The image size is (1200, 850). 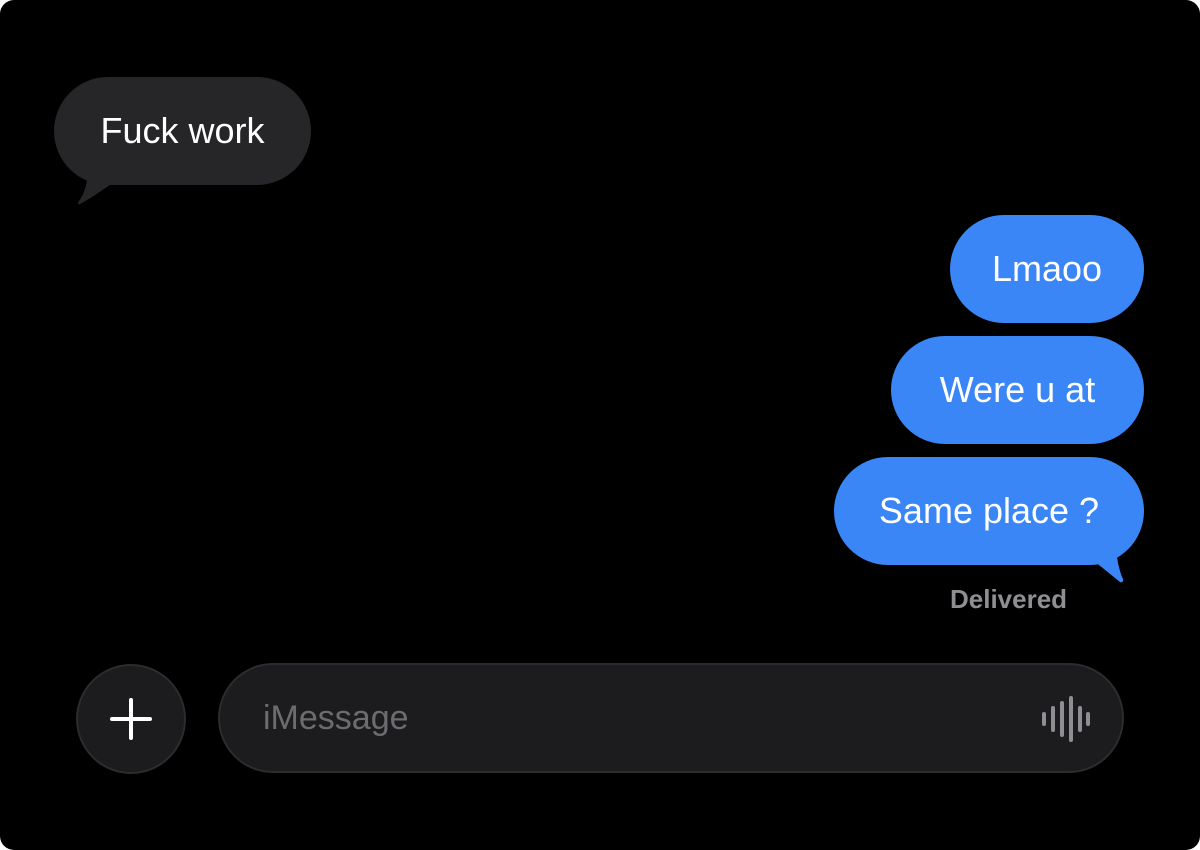 I want to click on message-text: Were u at, so click(x=1017, y=389).